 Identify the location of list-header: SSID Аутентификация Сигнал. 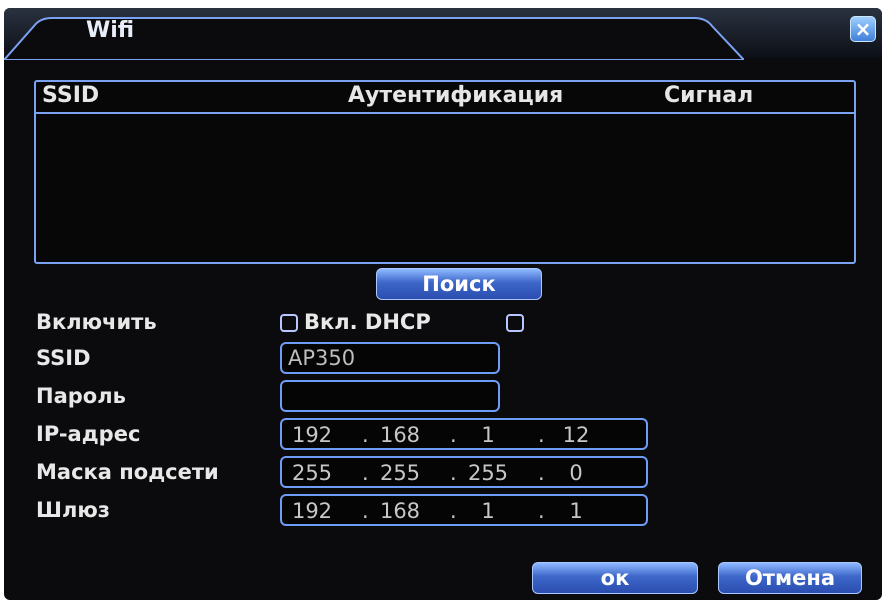
(445, 98).